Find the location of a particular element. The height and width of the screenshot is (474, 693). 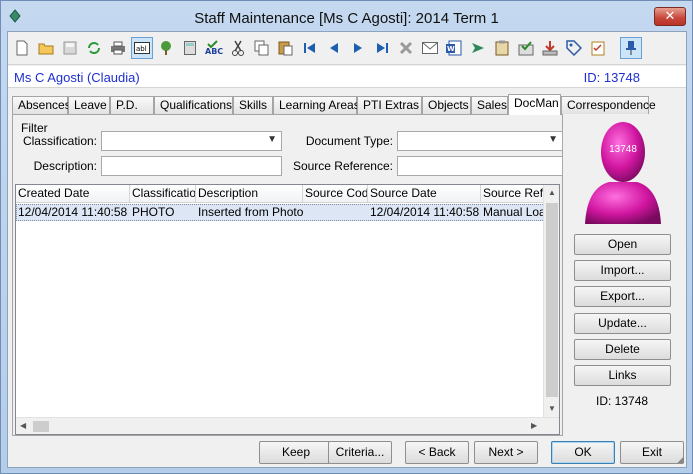

filter-legend: Filter is located at coordinates (34, 128).